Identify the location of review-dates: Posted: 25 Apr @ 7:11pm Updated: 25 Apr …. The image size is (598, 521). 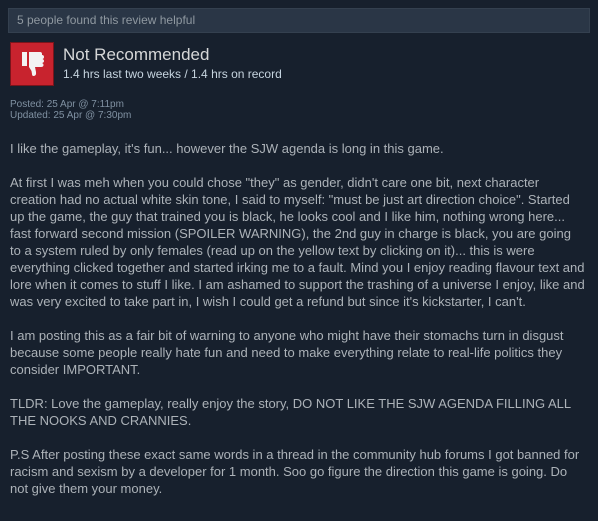
(70, 110).